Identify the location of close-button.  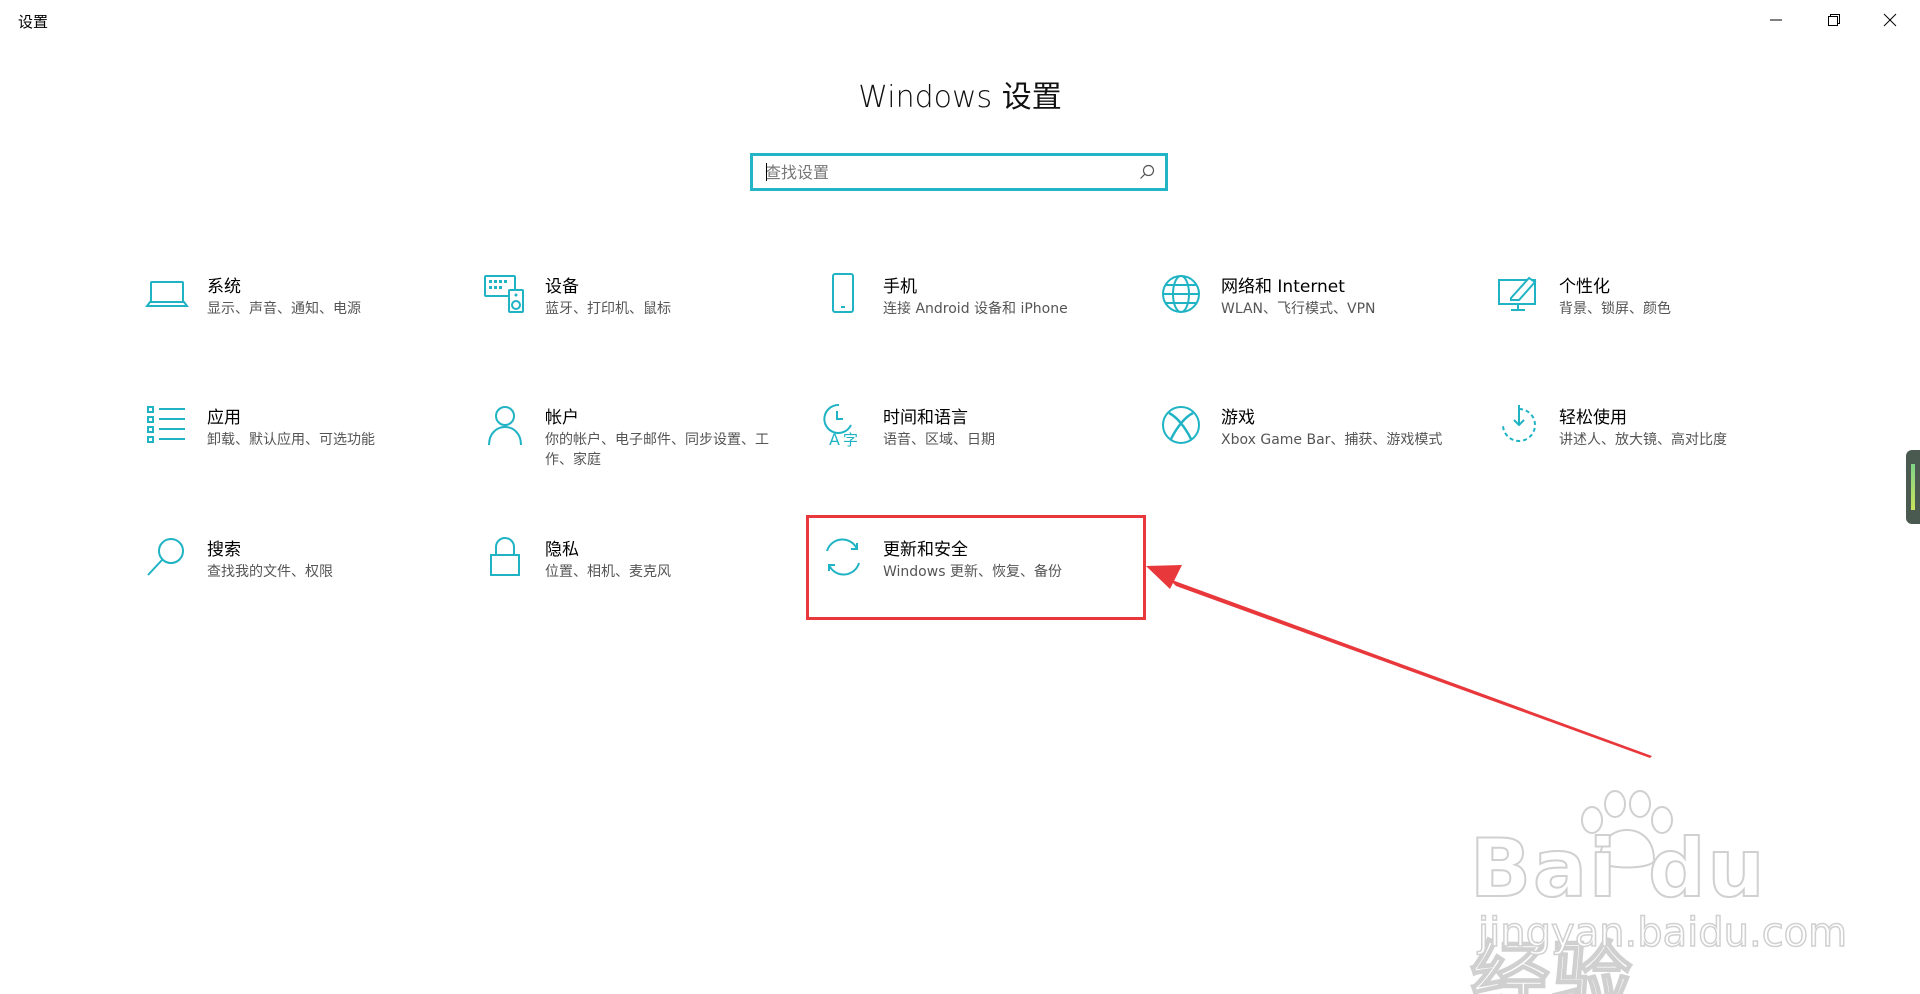
(1890, 20).